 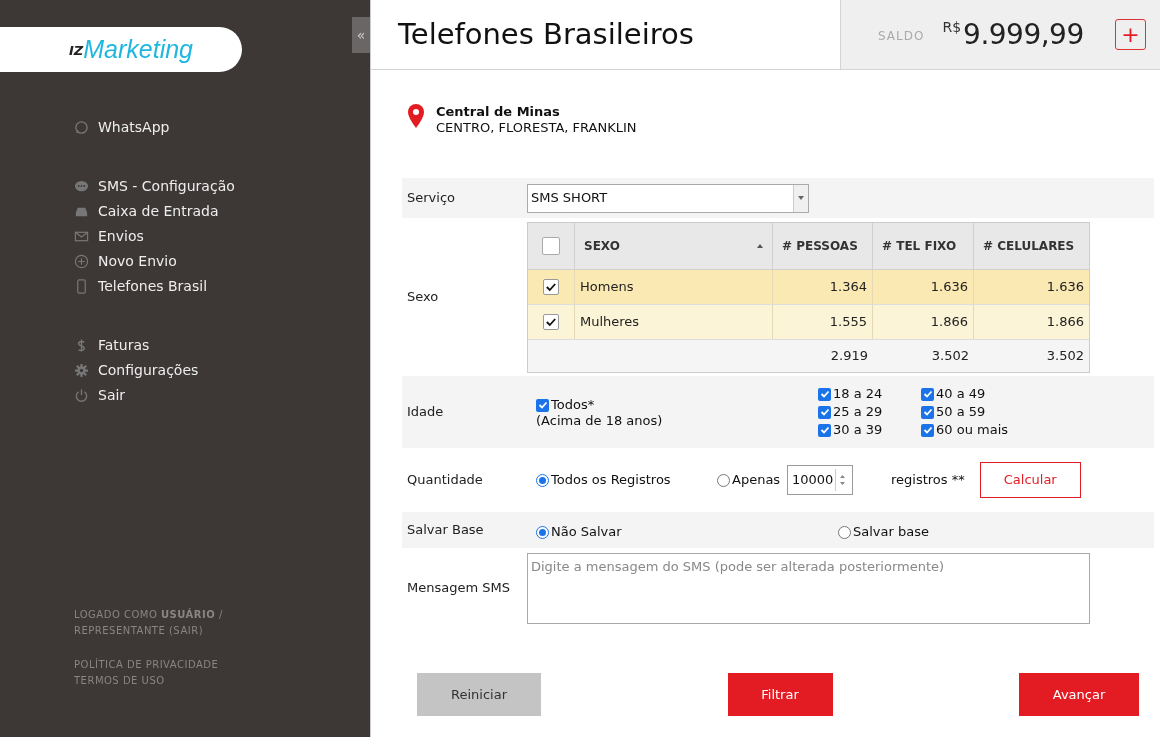 I want to click on speech-bubble-icon, so click(x=81, y=186).